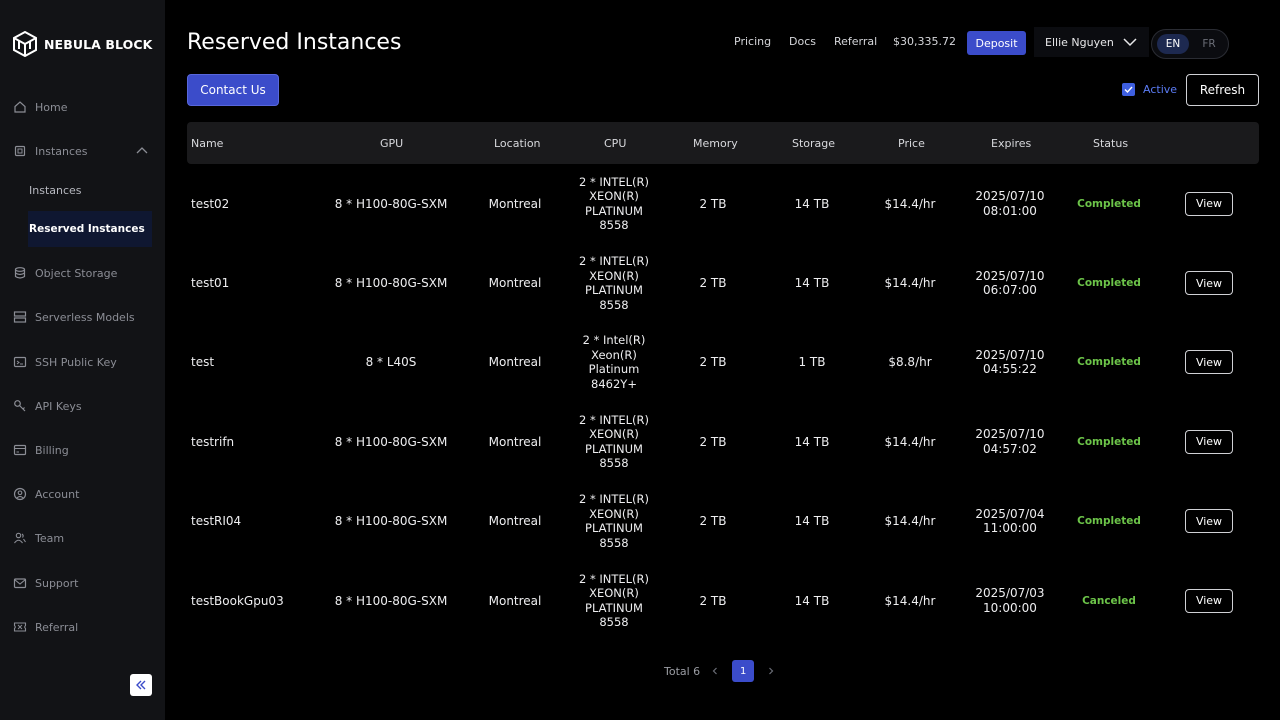 The width and height of the screenshot is (1280, 720). Describe the element at coordinates (58, 406) in the screenshot. I see `sidebar-item-label: API Keys` at that location.